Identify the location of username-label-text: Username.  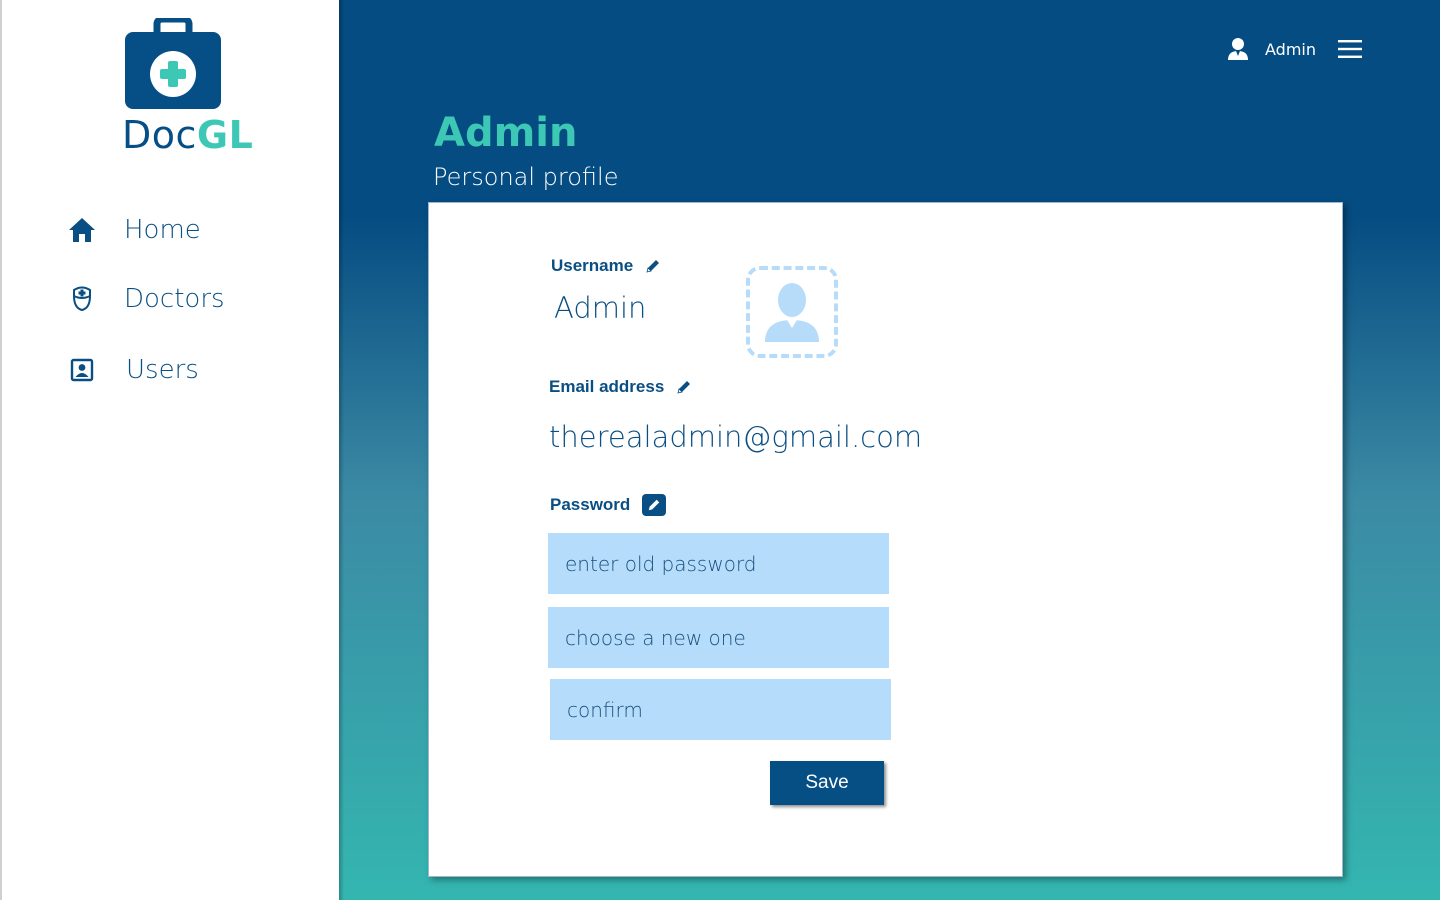
(592, 265).